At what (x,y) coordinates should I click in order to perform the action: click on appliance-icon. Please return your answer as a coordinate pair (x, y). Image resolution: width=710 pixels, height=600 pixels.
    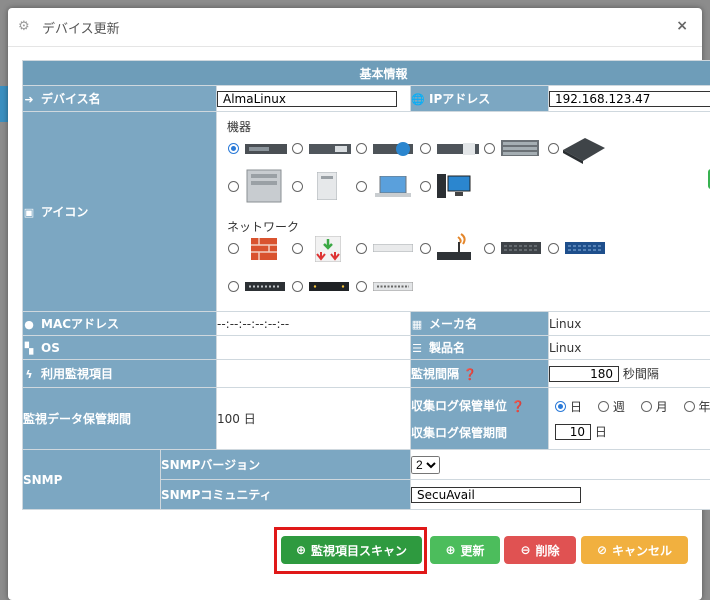
    Looking at the image, I should click on (584, 151).